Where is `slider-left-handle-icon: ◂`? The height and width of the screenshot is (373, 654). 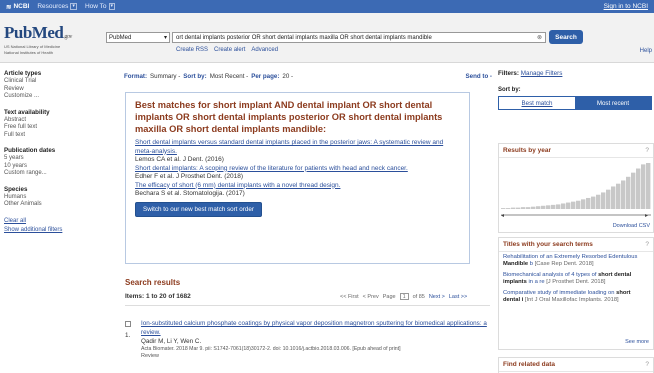 slider-left-handle-icon: ◂ is located at coordinates (502, 216).